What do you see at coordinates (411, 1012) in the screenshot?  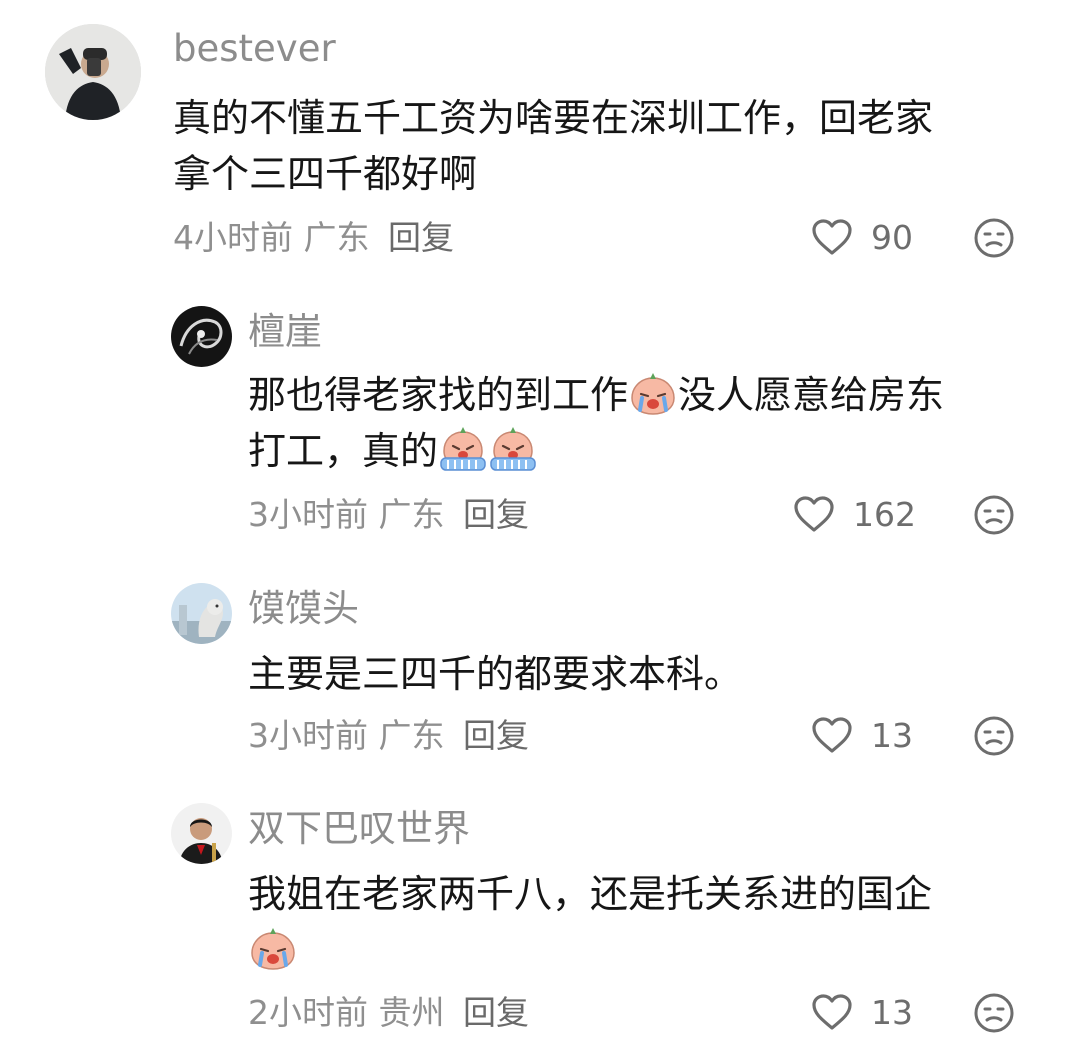 I see `comment-location: 贵州` at bounding box center [411, 1012].